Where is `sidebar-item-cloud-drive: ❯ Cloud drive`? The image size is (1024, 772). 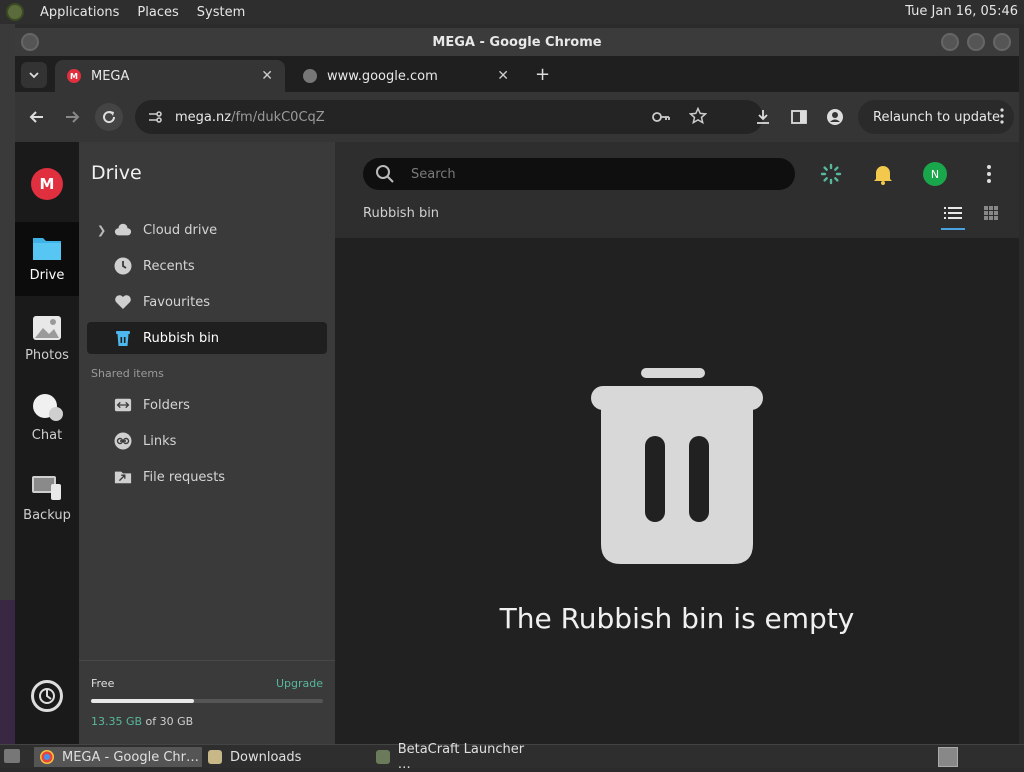 sidebar-item-cloud-drive: ❯ Cloud drive is located at coordinates (207, 230).